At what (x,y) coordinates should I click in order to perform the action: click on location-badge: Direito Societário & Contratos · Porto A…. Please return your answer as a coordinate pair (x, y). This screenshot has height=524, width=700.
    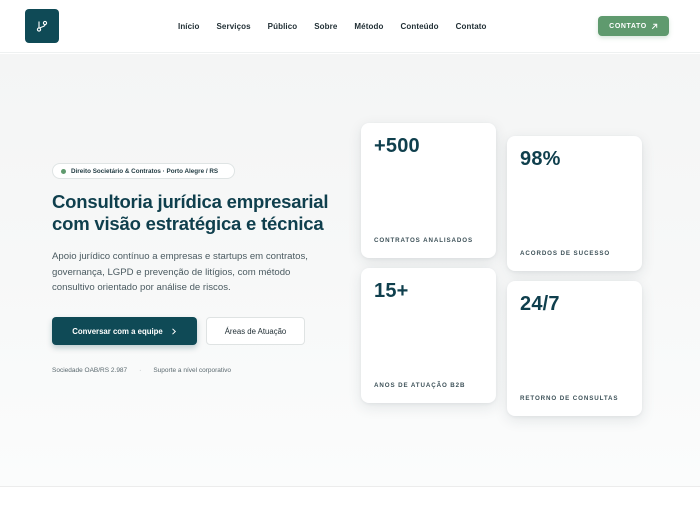
    Looking at the image, I should click on (143, 171).